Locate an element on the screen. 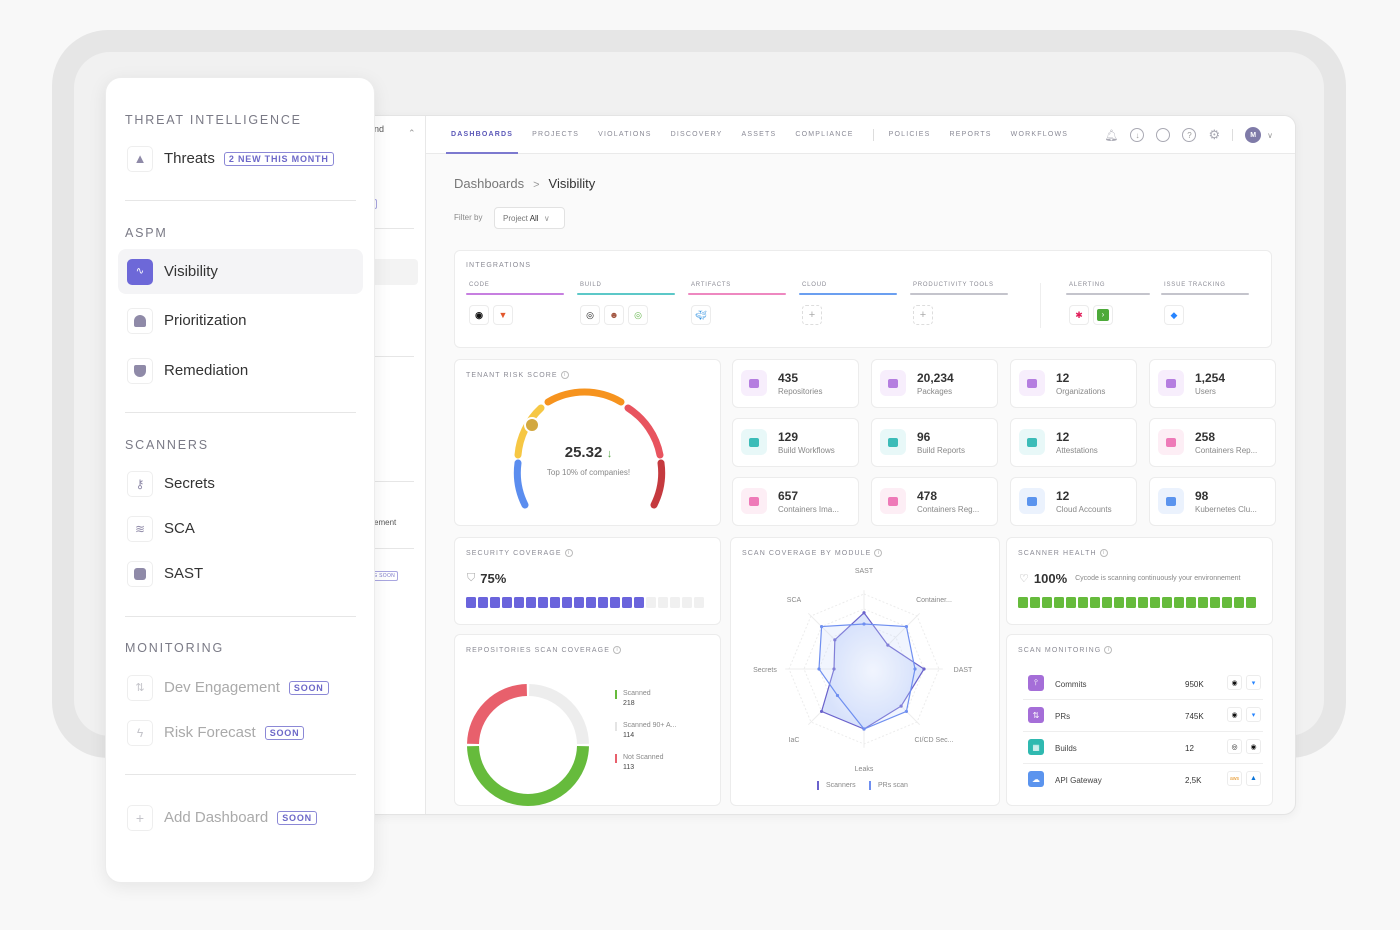 The image size is (1400, 930). add-dashboard-button: + Add Dashboard SOON is located at coordinates (240, 817).